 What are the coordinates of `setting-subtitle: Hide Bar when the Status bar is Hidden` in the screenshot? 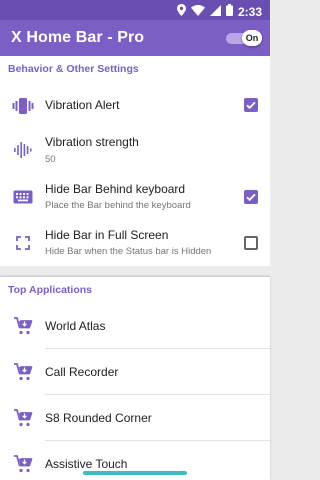 It's located at (128, 251).